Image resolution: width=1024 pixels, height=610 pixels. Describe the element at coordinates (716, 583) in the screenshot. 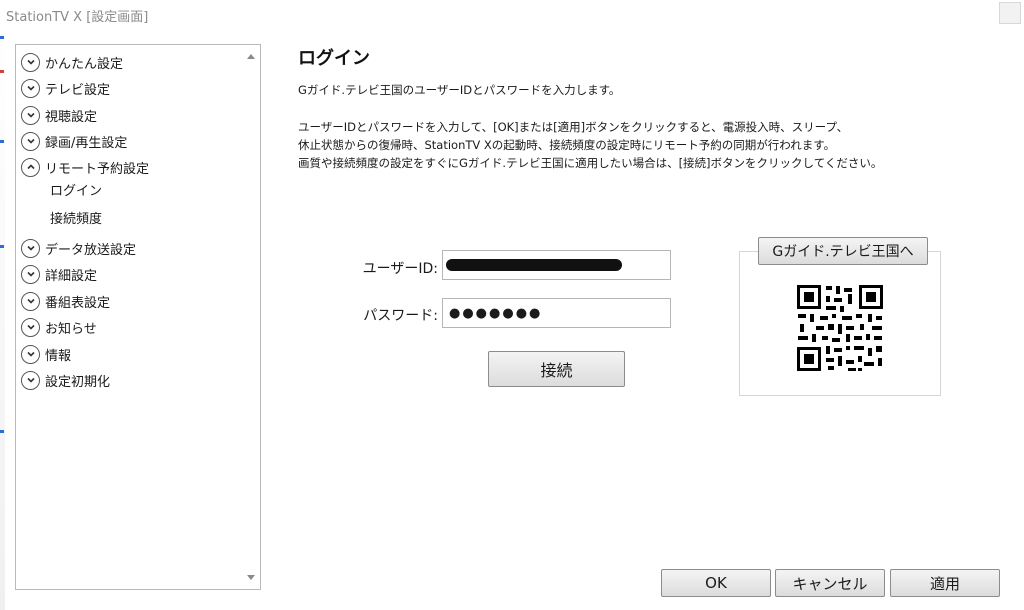

I see `ok-button: OK` at that location.